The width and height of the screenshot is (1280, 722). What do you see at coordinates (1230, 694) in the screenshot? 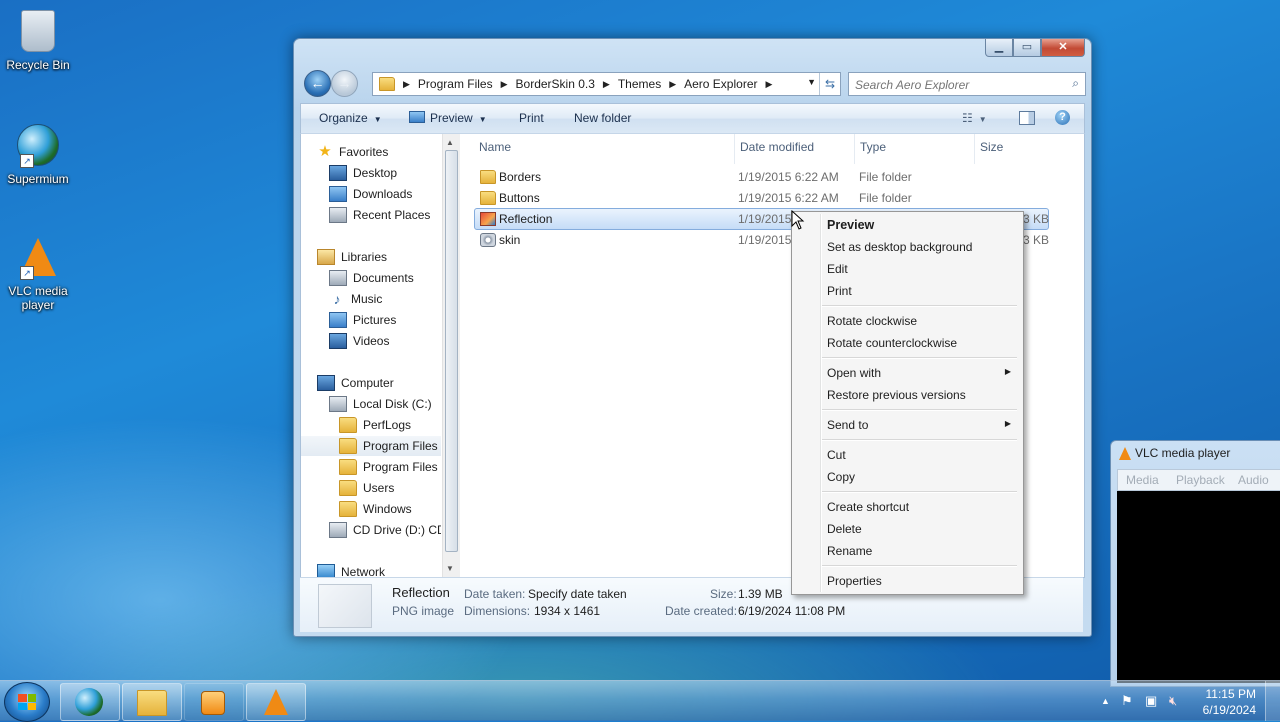
I see `clock-time: 11:15 PM` at bounding box center [1230, 694].